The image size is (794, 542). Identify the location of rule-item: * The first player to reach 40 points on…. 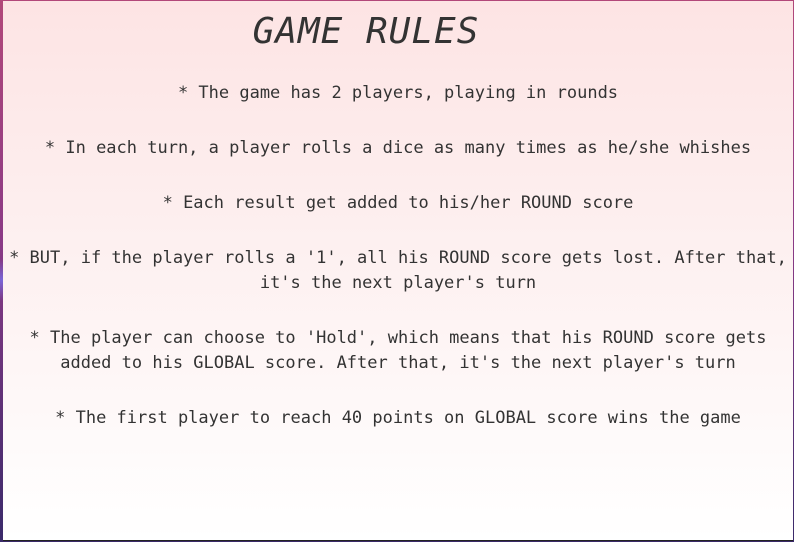
(398, 418).